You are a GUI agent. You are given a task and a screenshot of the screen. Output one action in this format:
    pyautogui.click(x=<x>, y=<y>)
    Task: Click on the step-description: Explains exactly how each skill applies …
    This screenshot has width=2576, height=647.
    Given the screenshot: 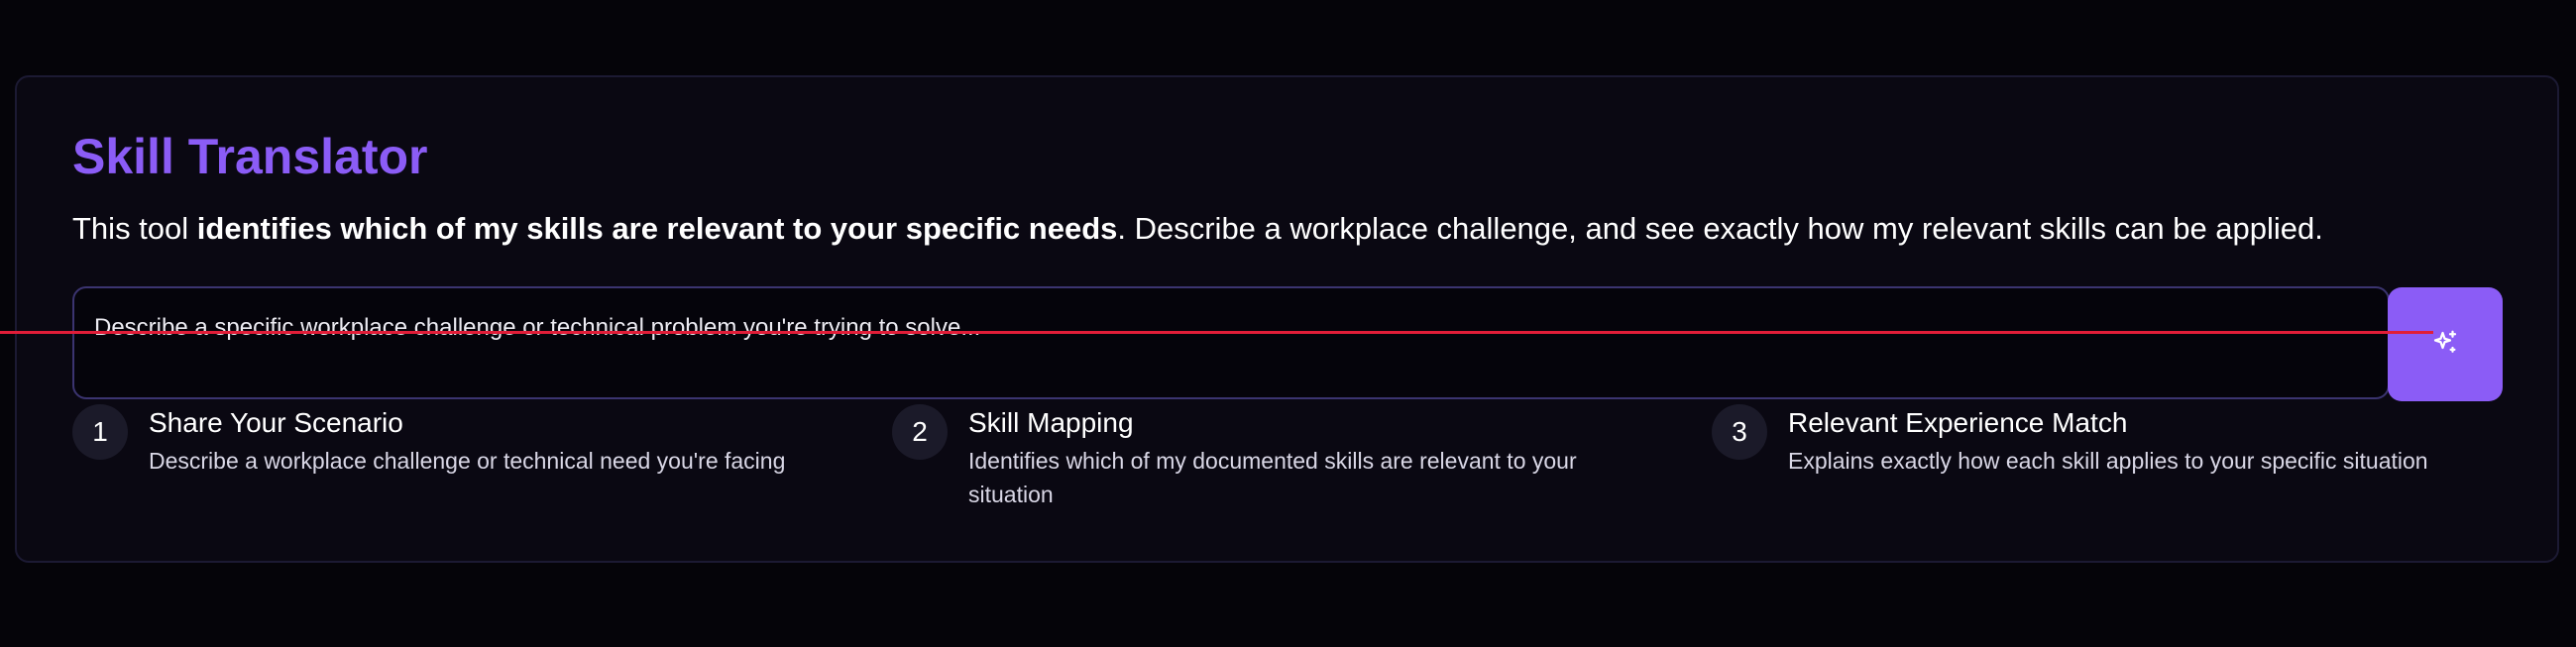 What is the action you would take?
    pyautogui.click(x=2108, y=461)
    